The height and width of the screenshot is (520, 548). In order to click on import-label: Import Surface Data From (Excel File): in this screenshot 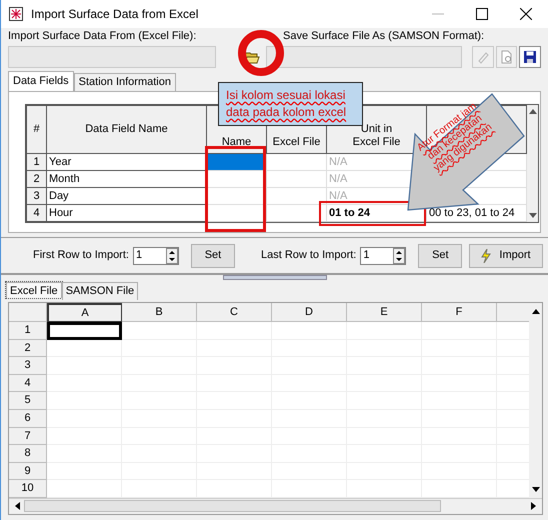, I will do `click(103, 36)`.